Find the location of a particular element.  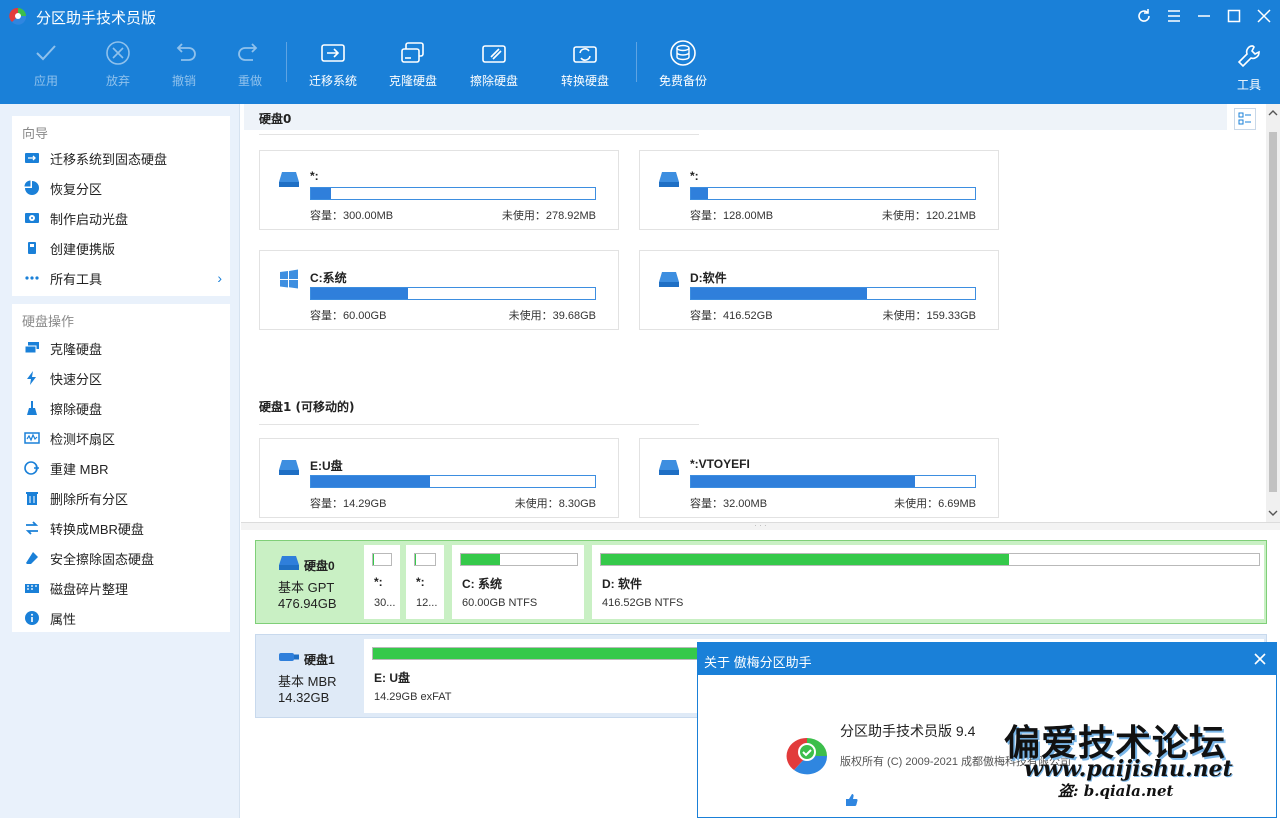

partition-card: *:VTOYEFI 容量：32.00MB 未使用：6.69MB is located at coordinates (819, 478).